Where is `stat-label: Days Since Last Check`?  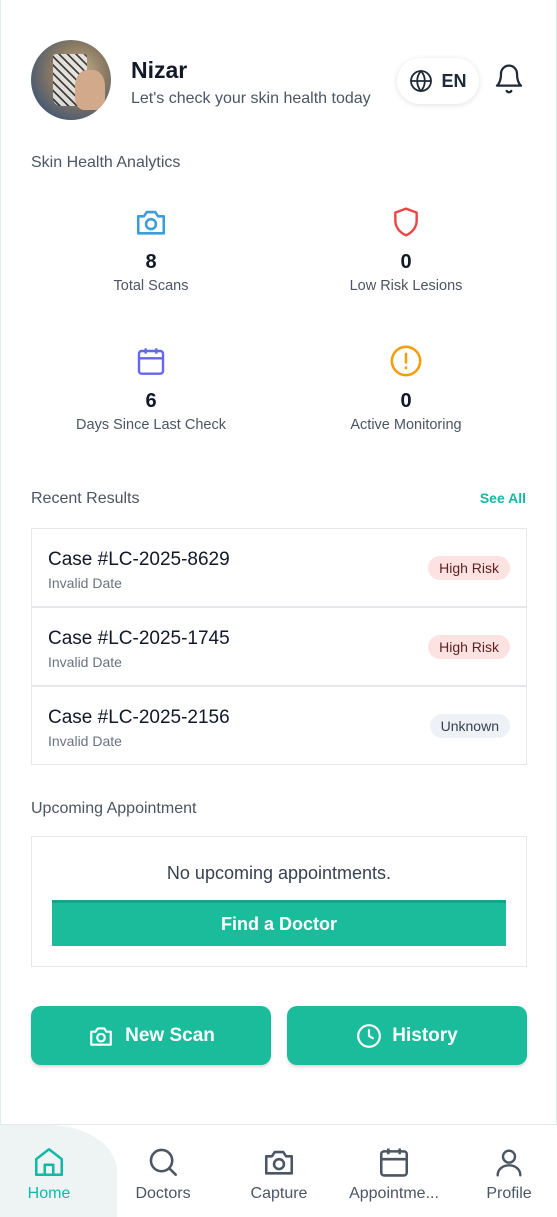
stat-label: Days Since Last Check is located at coordinates (151, 425).